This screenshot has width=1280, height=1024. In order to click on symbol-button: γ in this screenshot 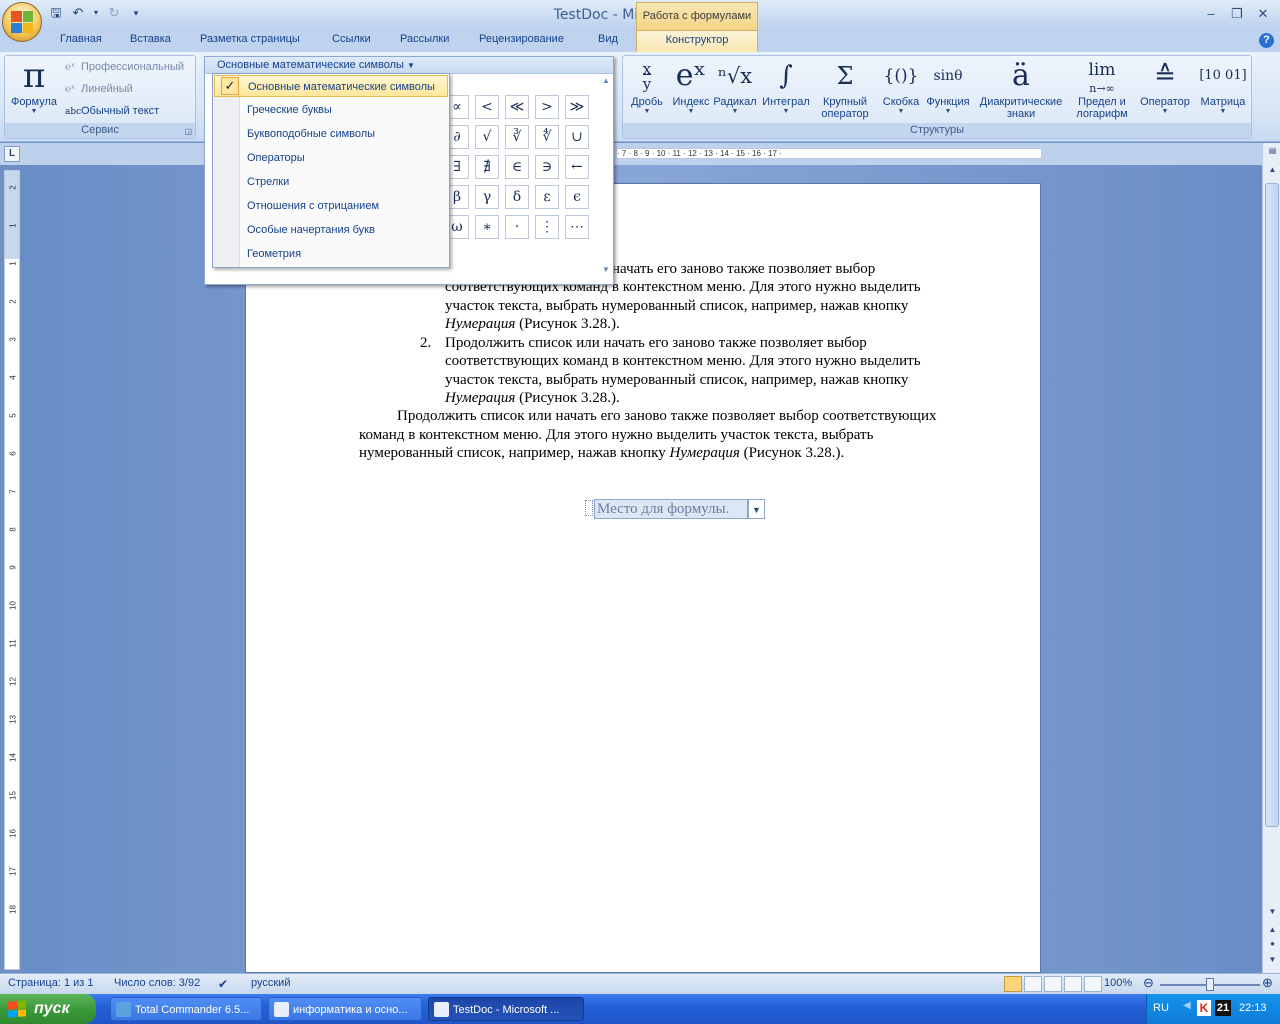, I will do `click(487, 197)`.